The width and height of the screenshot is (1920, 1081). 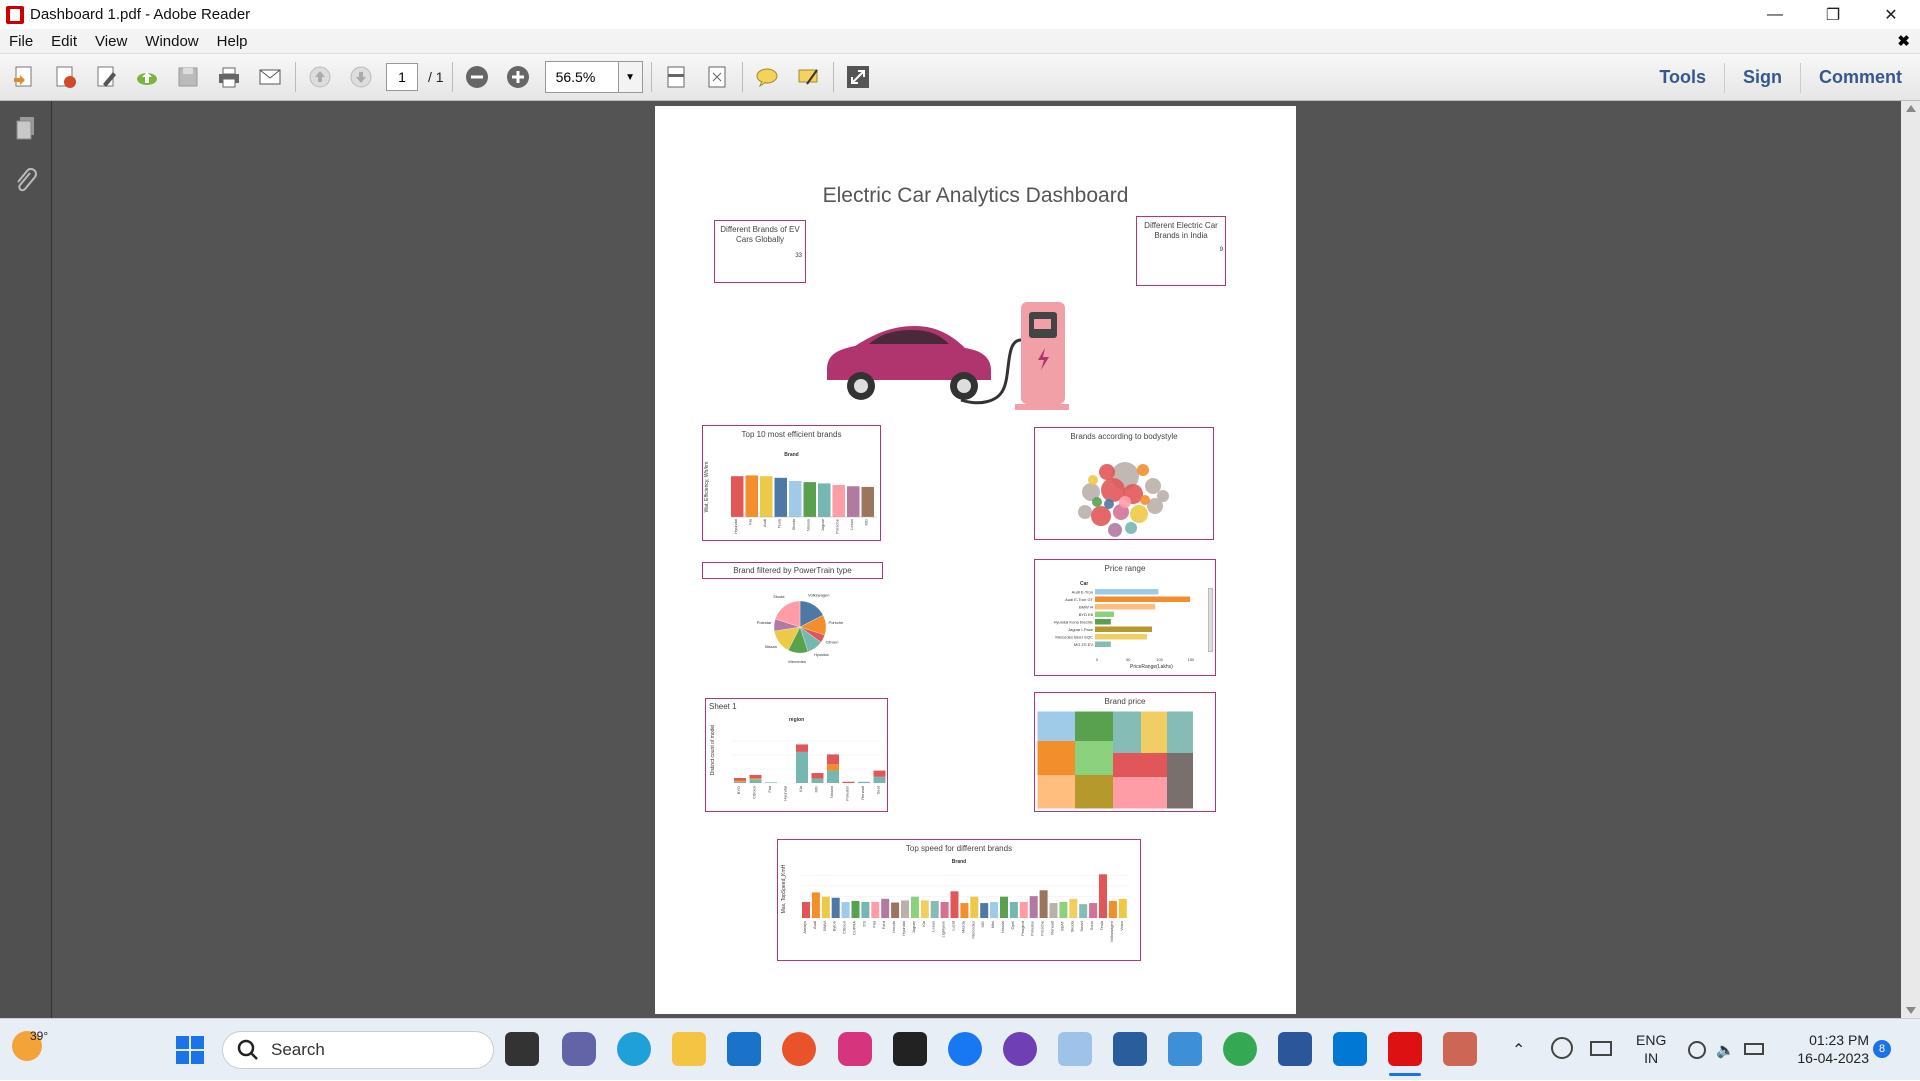 What do you see at coordinates (65, 77) in the screenshot?
I see `export-pdf-button` at bounding box center [65, 77].